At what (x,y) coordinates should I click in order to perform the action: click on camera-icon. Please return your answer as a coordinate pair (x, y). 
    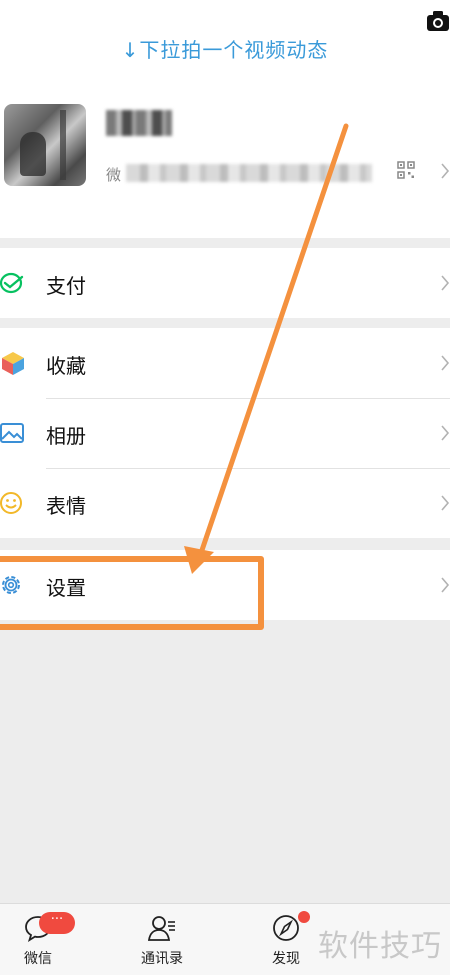
    Looking at the image, I should click on (437, 21).